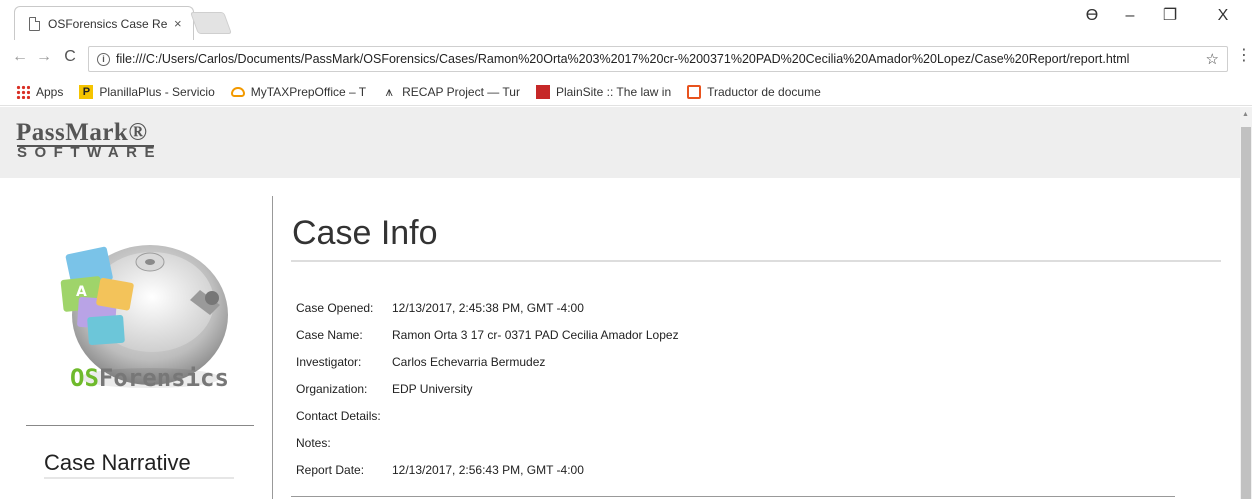 This screenshot has width=1252, height=499. I want to click on field-value: 12/13/2017, 2:45:38 PM, GMT -4:00, so click(488, 307).